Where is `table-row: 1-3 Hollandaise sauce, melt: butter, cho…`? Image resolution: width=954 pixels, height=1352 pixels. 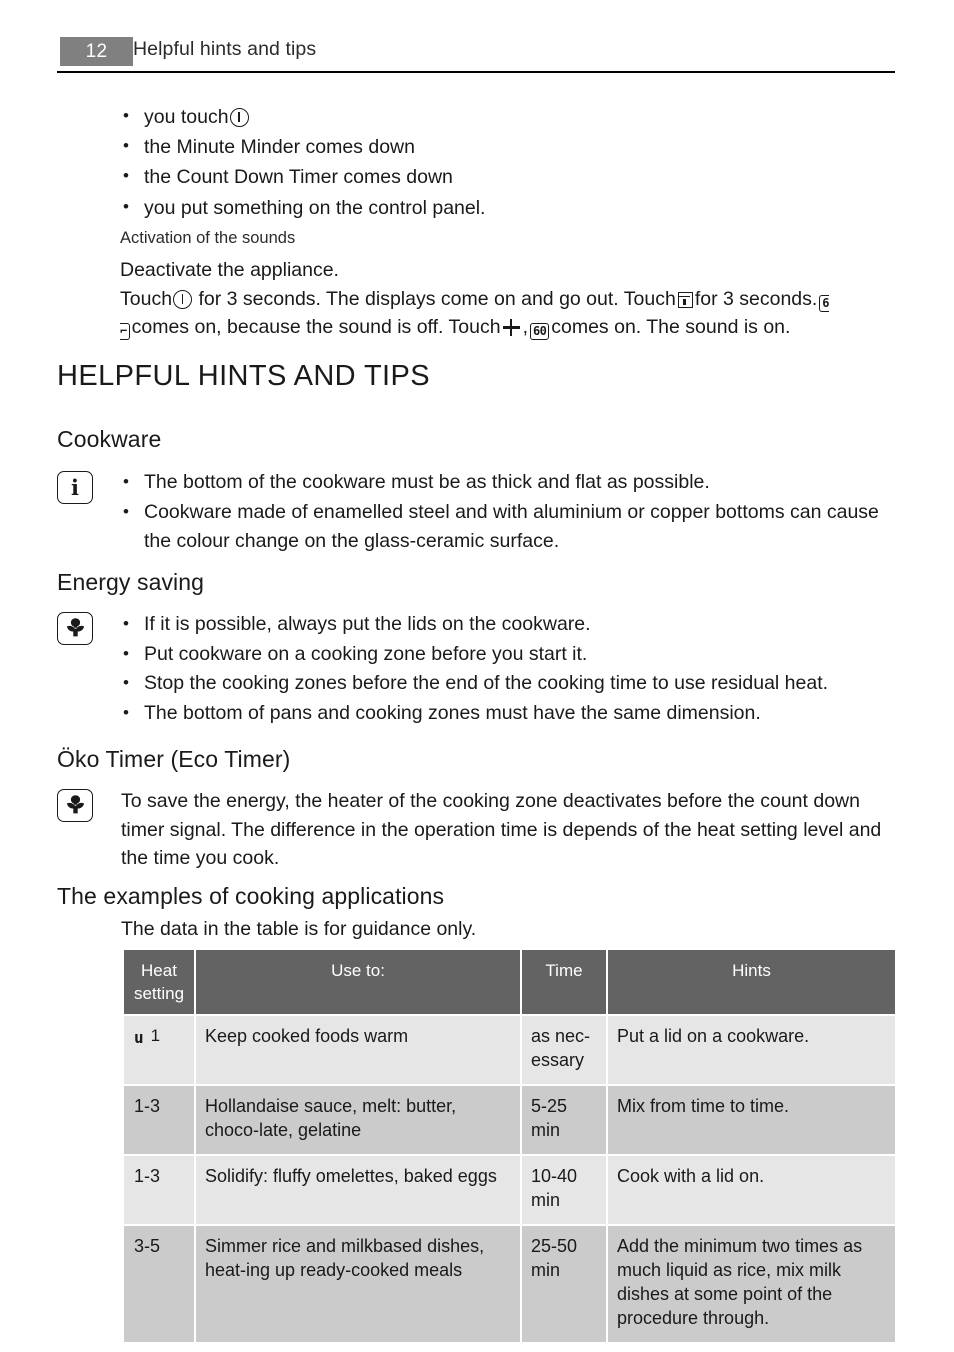 table-row: 1-3 Hollandaise sauce, melt: butter, cho… is located at coordinates (509, 1120).